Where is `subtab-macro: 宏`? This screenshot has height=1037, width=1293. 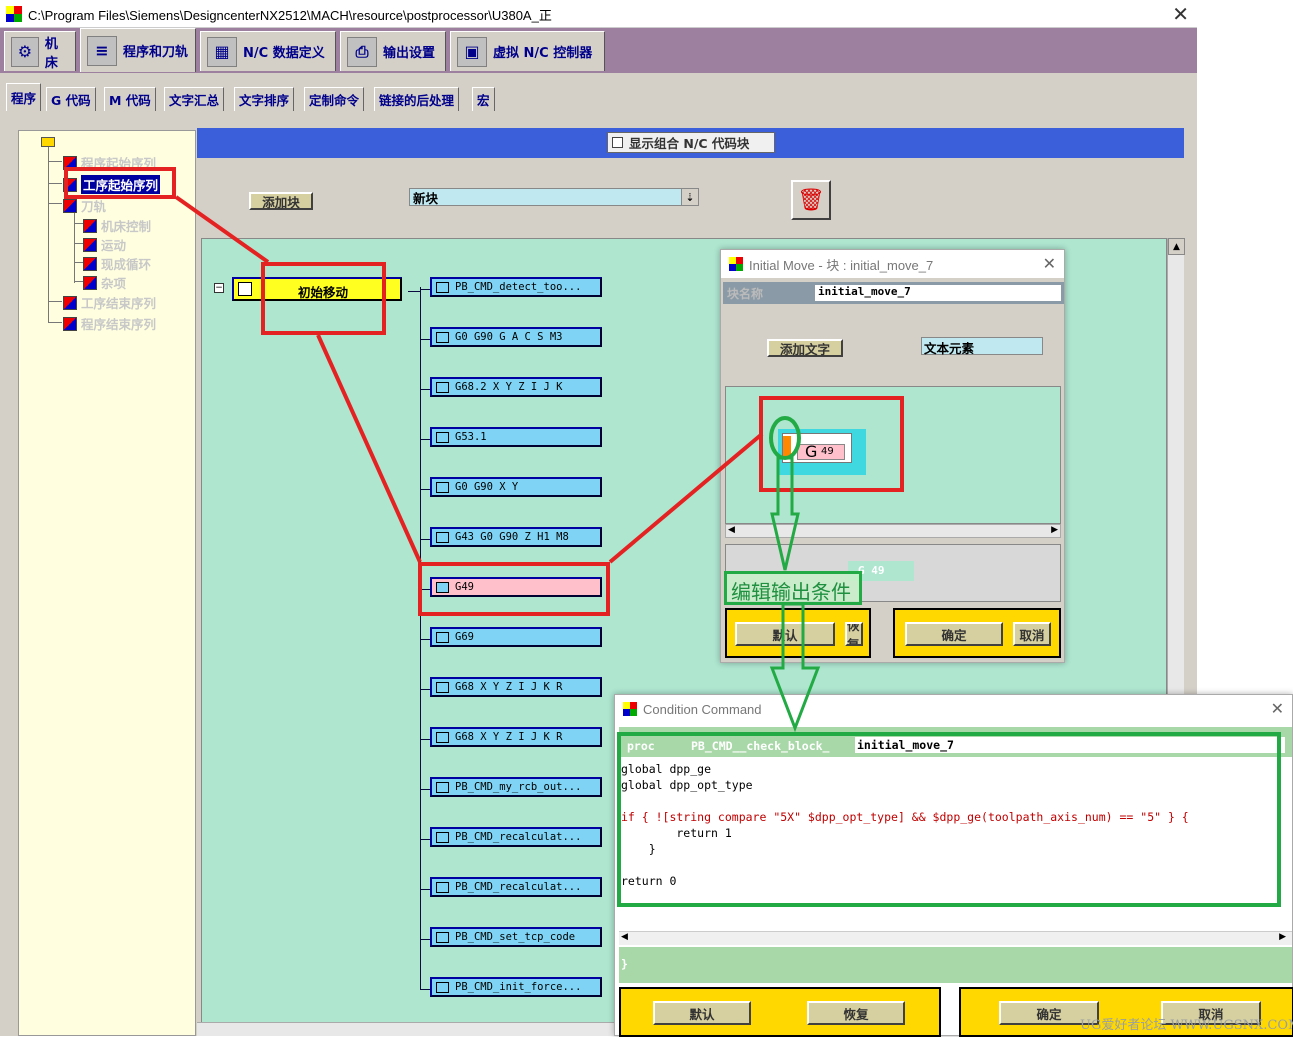 subtab-macro: 宏 is located at coordinates (483, 99).